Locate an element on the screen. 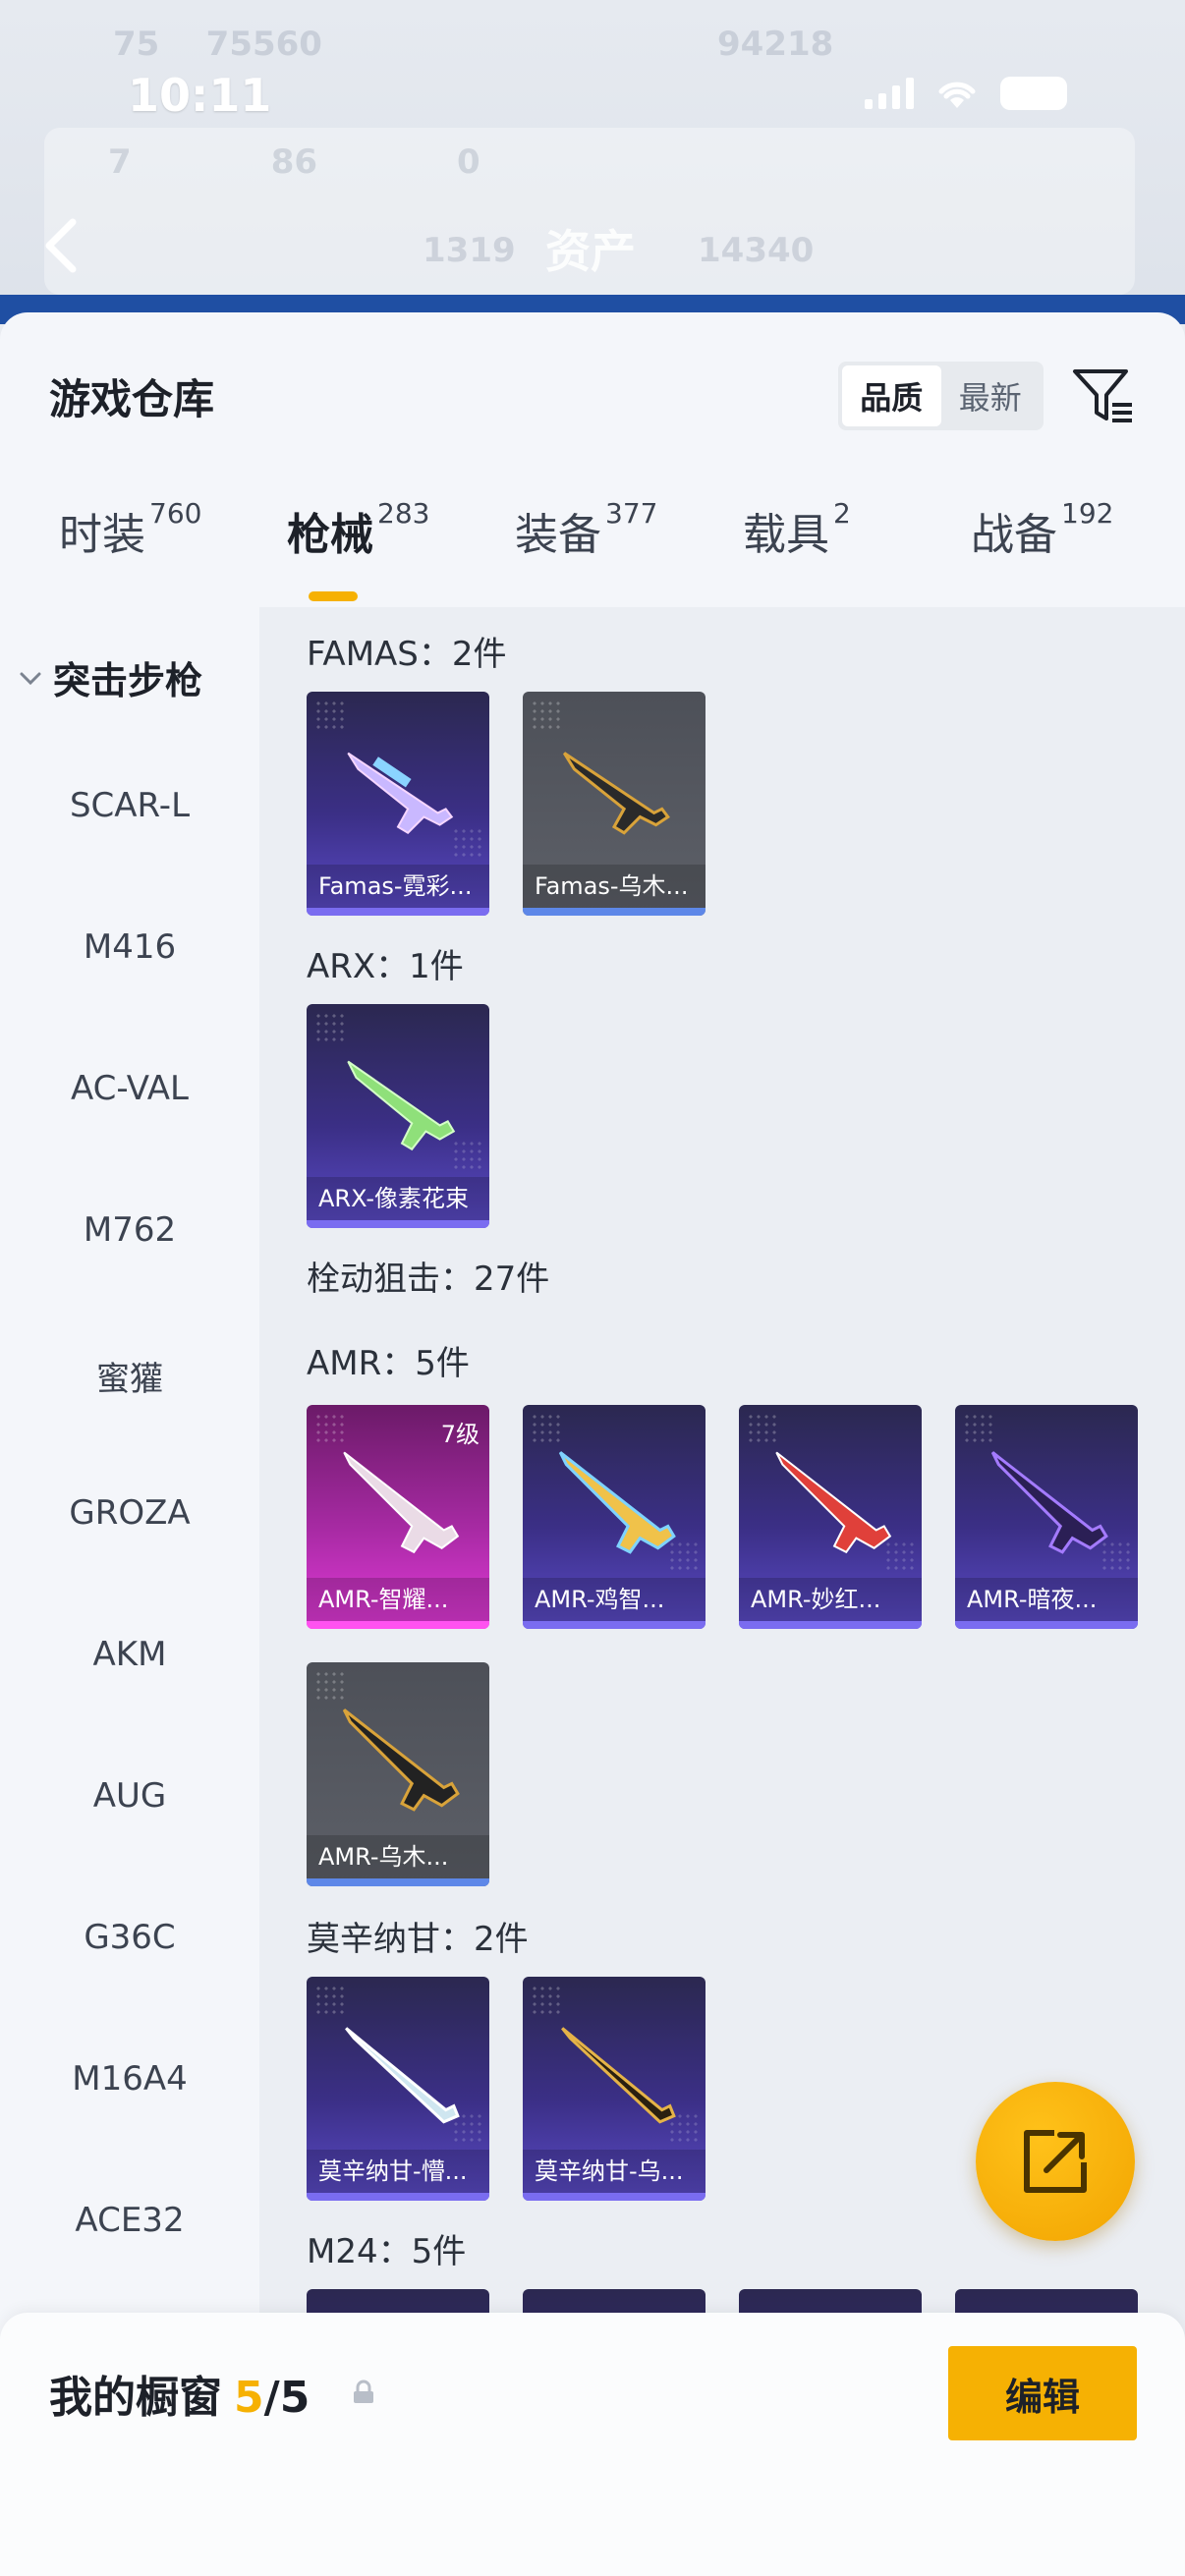 The height and width of the screenshot is (2576, 1185). skin-card: ARX-像素花束 is located at coordinates (398, 1116).